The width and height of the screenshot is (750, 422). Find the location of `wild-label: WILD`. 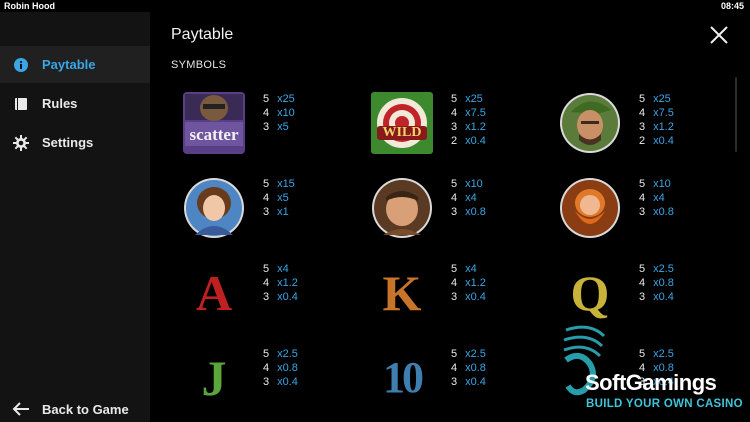

wild-label: WILD is located at coordinates (402, 132).